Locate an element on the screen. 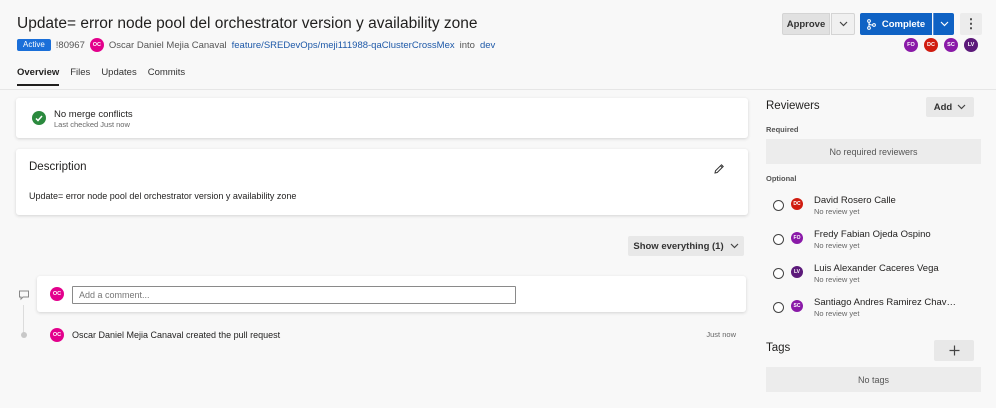 The width and height of the screenshot is (996, 408). status-badge: Active is located at coordinates (34, 45).